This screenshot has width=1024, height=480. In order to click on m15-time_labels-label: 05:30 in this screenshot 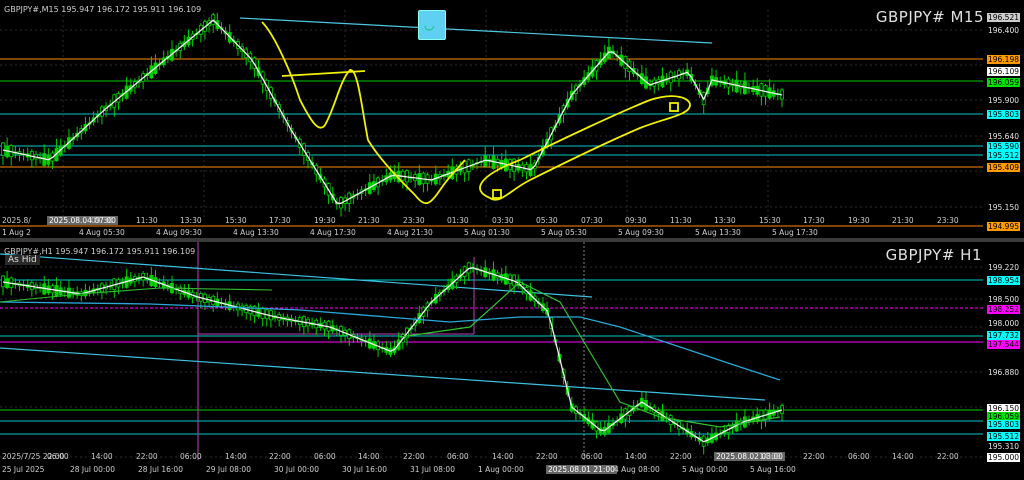, I will do `click(547, 220)`.